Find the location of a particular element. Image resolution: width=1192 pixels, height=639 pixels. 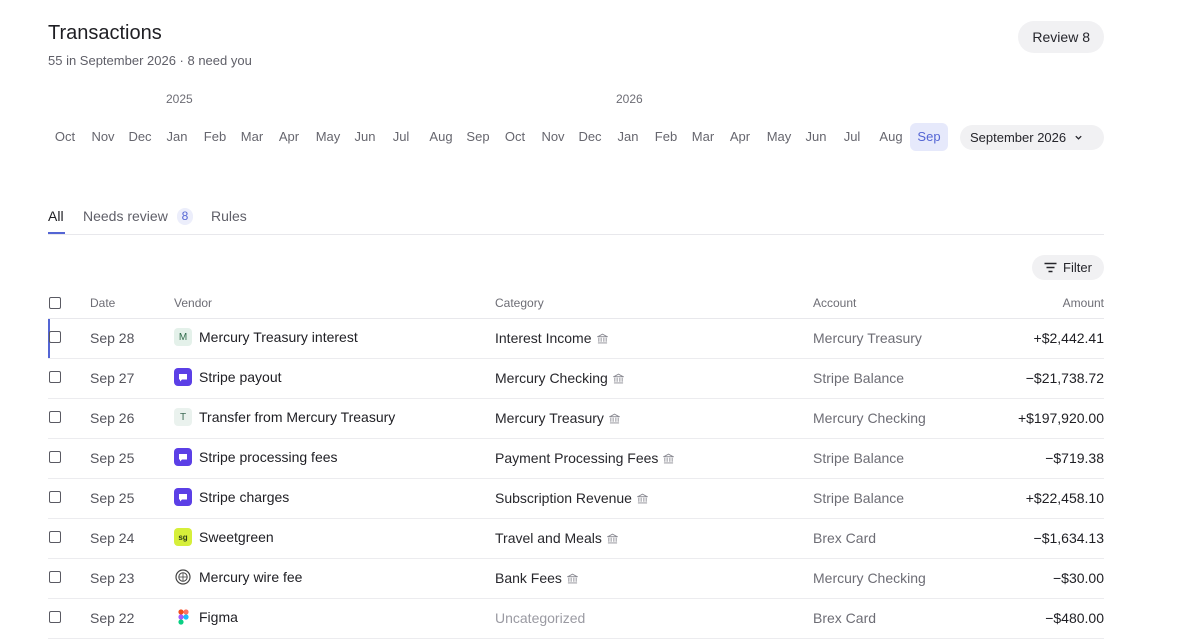

row-category: Payment Processing Fees is located at coordinates (585, 458).